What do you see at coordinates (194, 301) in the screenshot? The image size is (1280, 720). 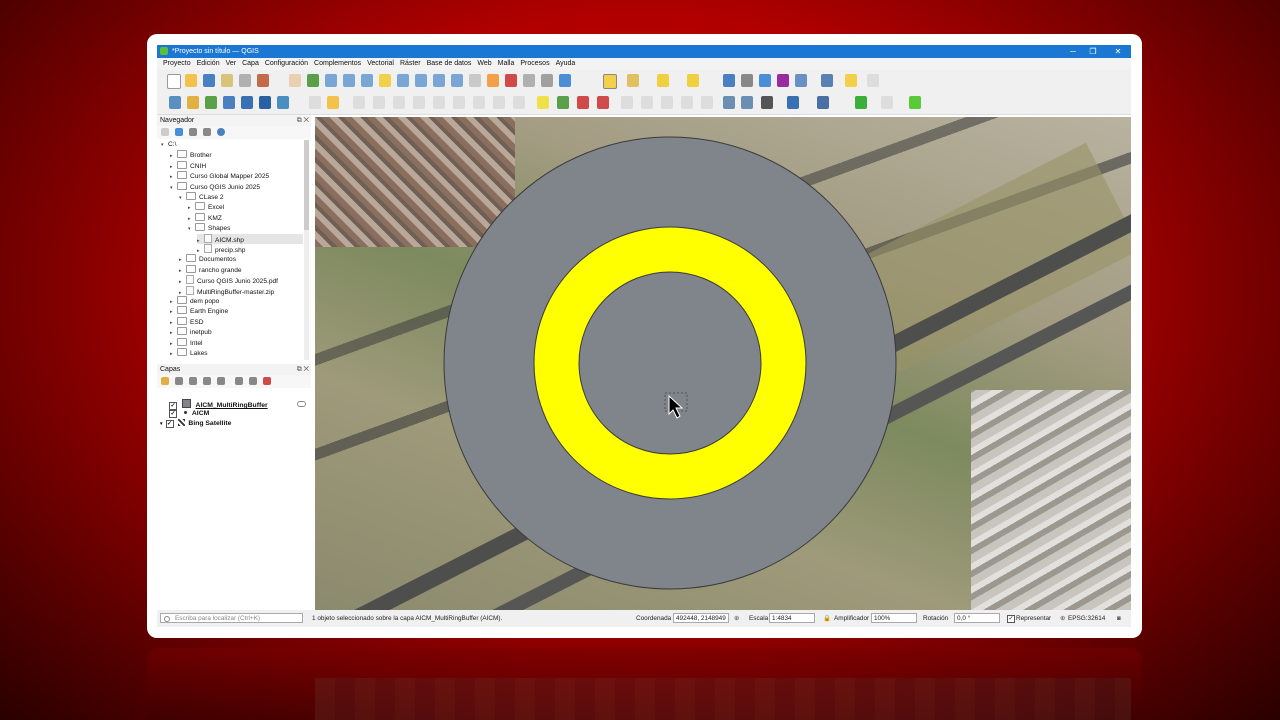 I see `navigator-item: ▸ dem popo` at bounding box center [194, 301].